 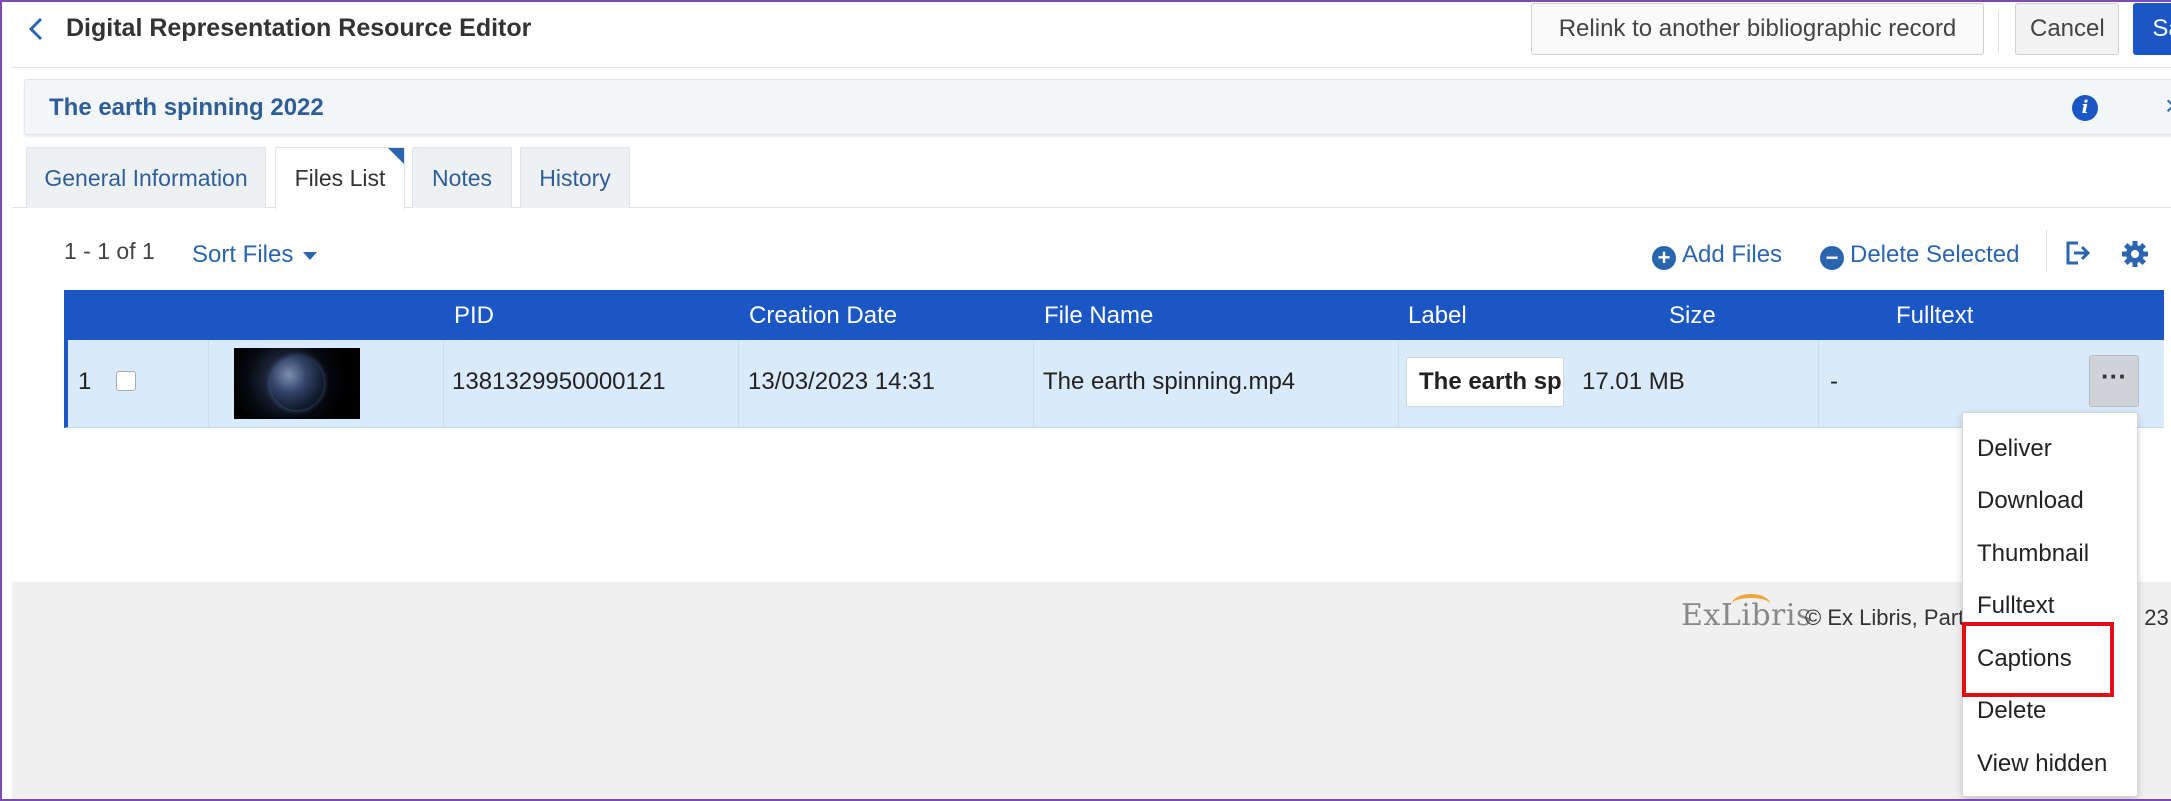 What do you see at coordinates (1885, 617) in the screenshot?
I see `copyright-label: © Ex Libris, Part` at bounding box center [1885, 617].